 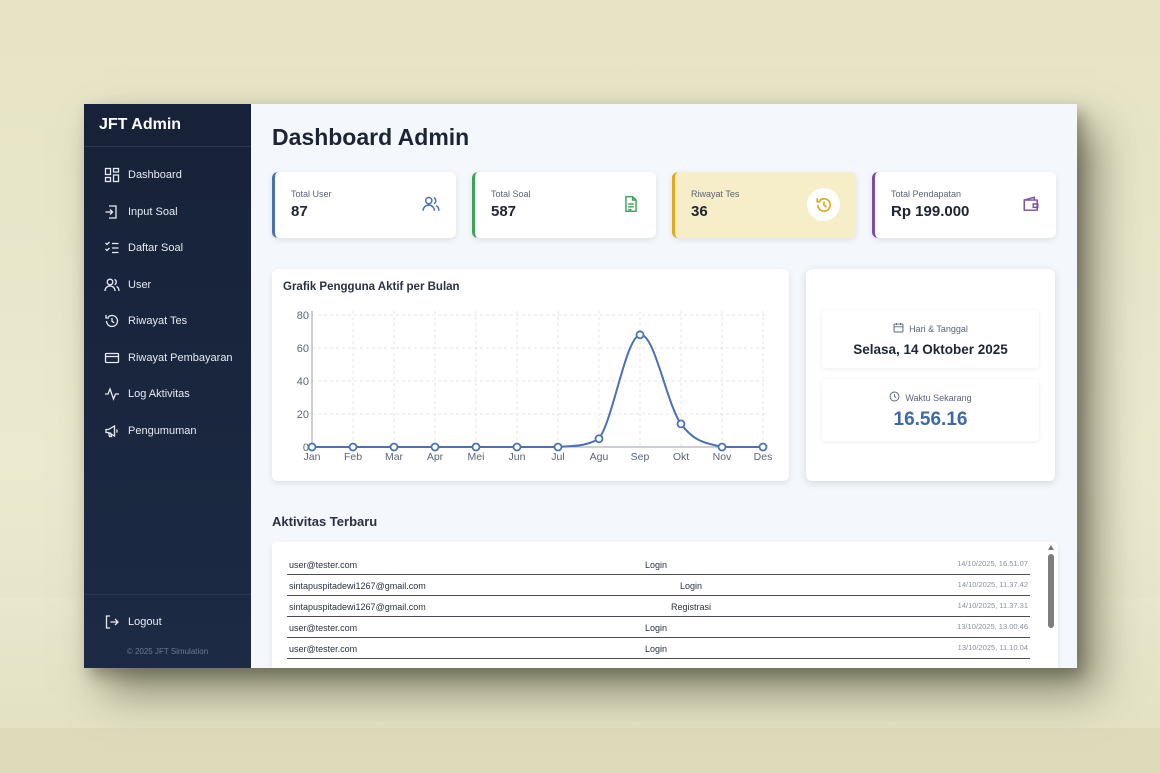 What do you see at coordinates (992, 563) in the screenshot?
I see `activity-time: 14/10/2025, 16.51.07` at bounding box center [992, 563].